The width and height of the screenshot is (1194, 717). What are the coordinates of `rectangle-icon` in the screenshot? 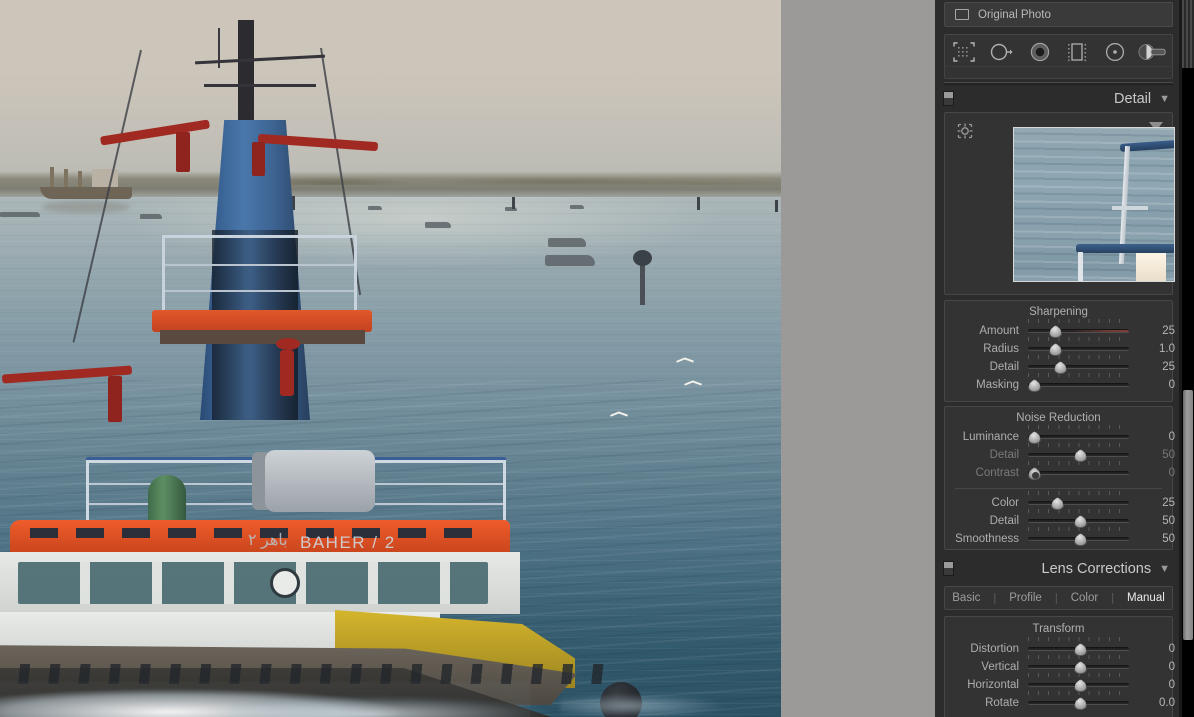 It's located at (962, 14).